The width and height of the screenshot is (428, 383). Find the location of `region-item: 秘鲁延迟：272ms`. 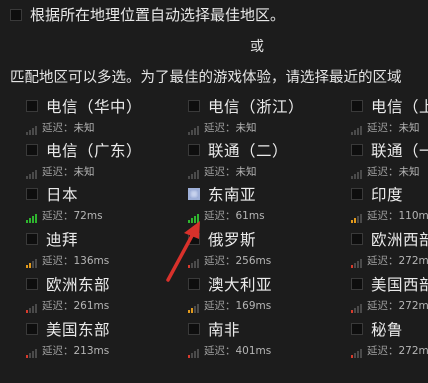

region-item: 秘鲁延迟：272ms is located at coordinates (389, 338).